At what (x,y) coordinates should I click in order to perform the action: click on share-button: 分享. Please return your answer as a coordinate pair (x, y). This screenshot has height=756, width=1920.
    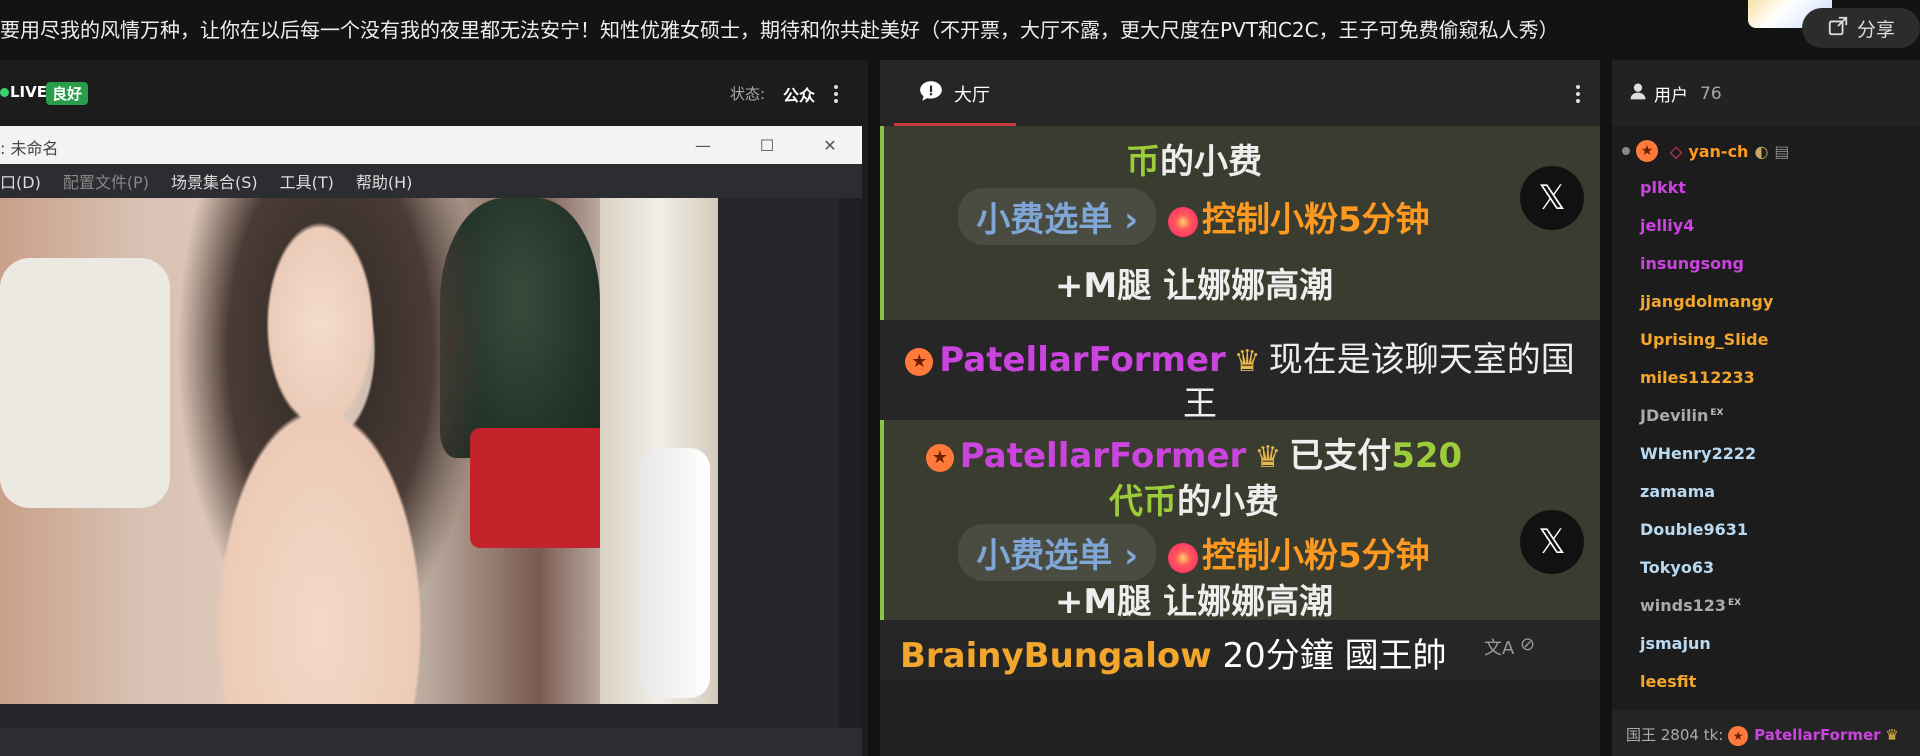
    Looking at the image, I should click on (1861, 28).